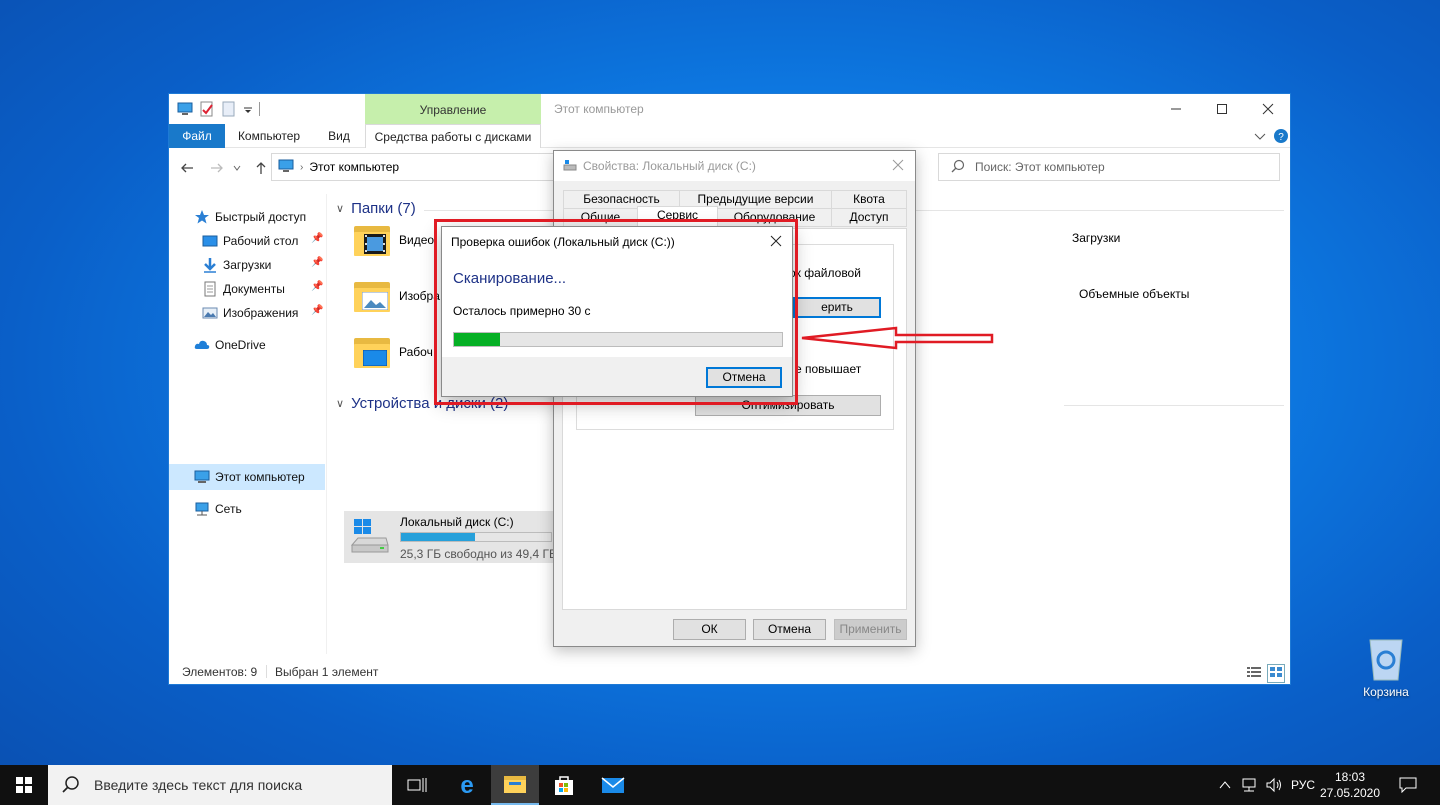 This screenshot has width=1440, height=805. I want to click on window-title: Этот компьютер, so click(599, 109).